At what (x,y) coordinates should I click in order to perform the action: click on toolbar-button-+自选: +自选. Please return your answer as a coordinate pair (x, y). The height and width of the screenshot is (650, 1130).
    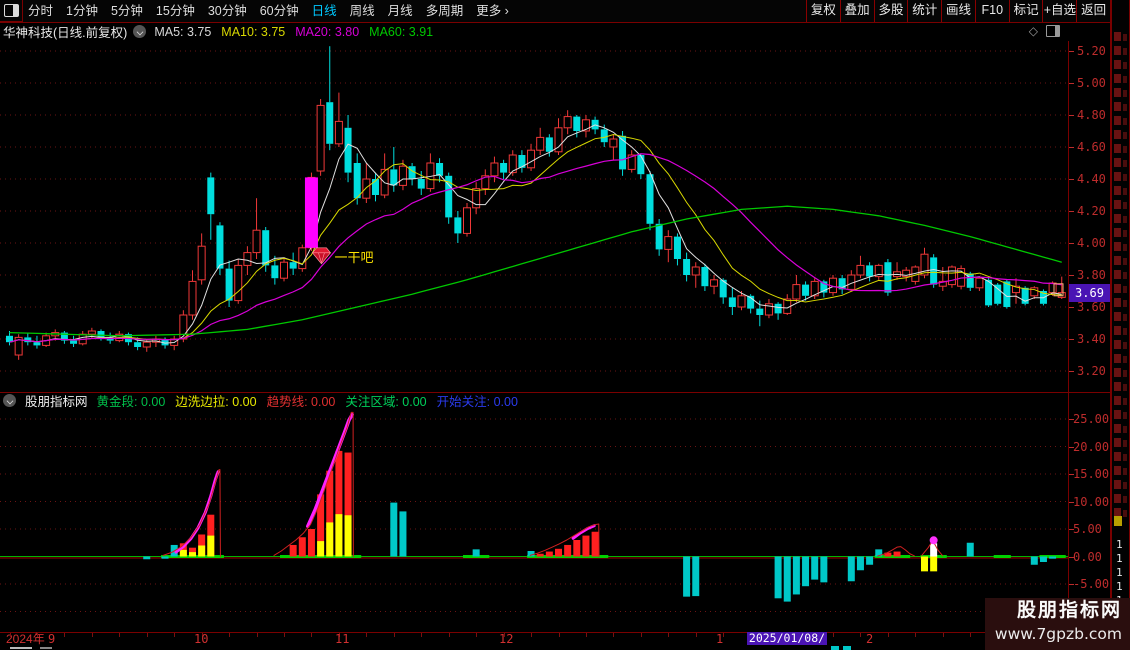
    Looking at the image, I should click on (1059, 11).